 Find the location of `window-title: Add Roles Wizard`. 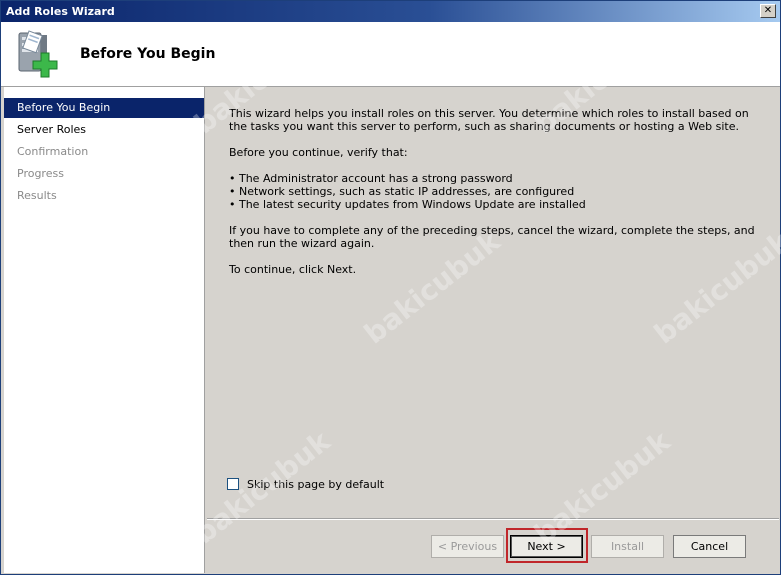

window-title: Add Roles Wizard is located at coordinates (60, 11).